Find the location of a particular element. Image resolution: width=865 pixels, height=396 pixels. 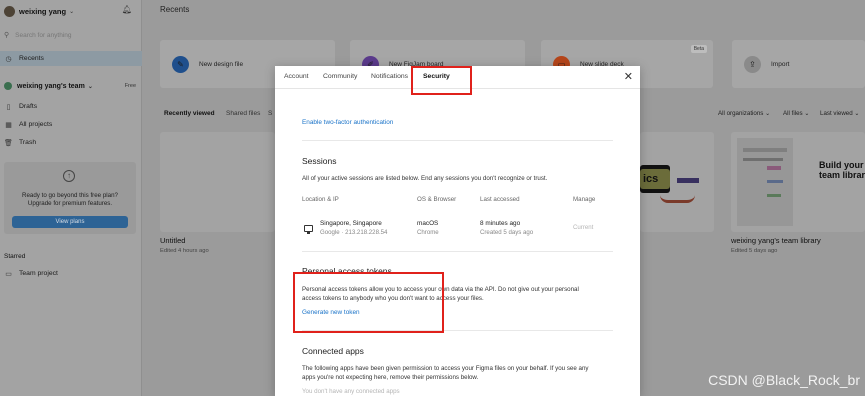

monitor-icon is located at coordinates (308, 229).